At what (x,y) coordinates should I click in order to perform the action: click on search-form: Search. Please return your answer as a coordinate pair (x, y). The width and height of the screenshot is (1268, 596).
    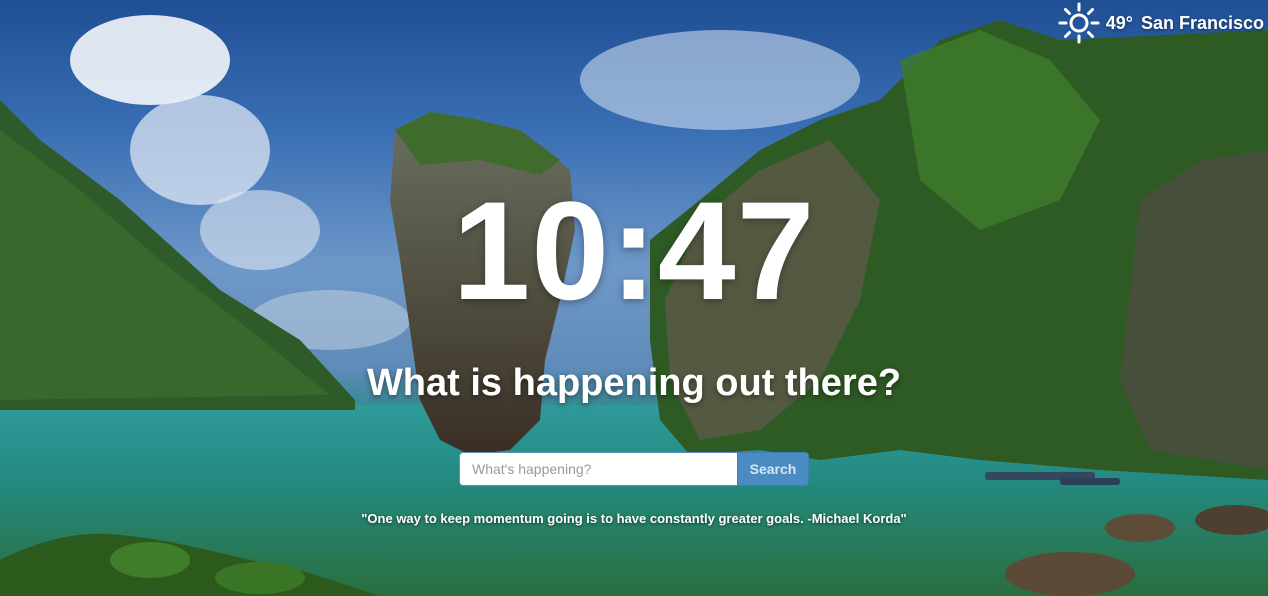
    Looking at the image, I should click on (634, 469).